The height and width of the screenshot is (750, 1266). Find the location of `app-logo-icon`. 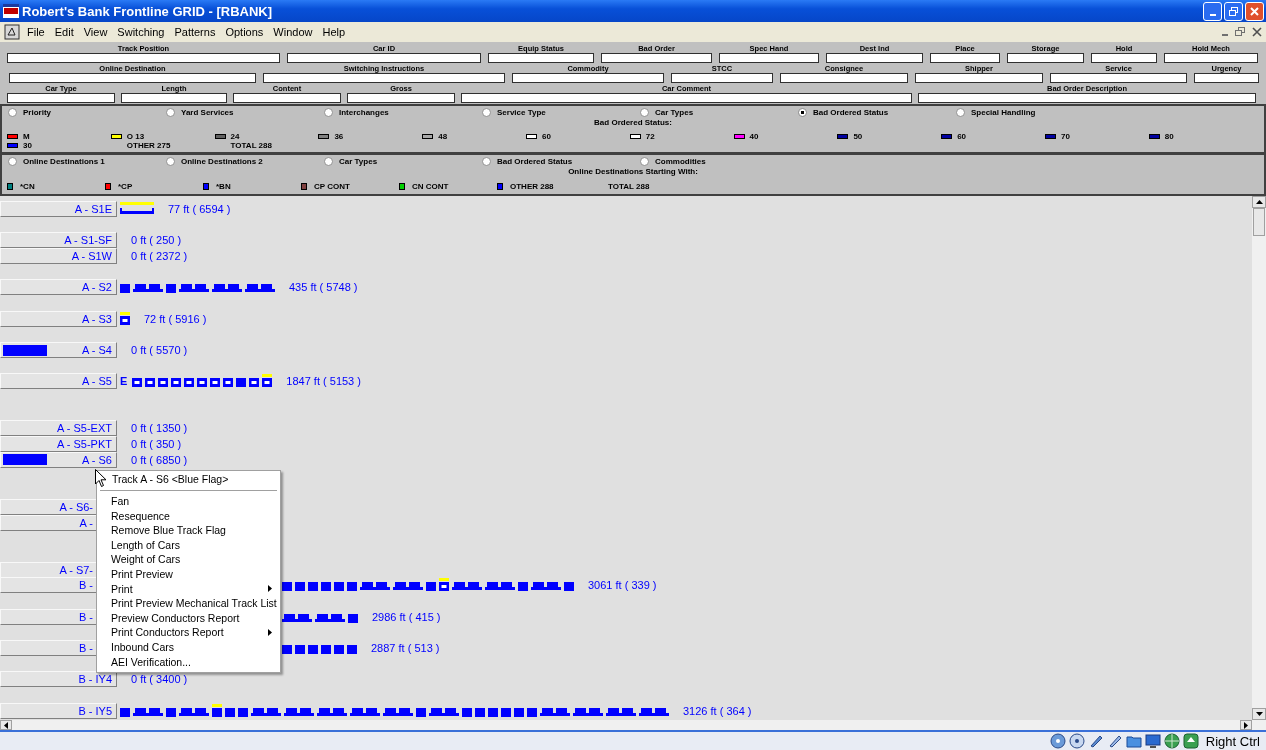

app-logo-icon is located at coordinates (11, 11).